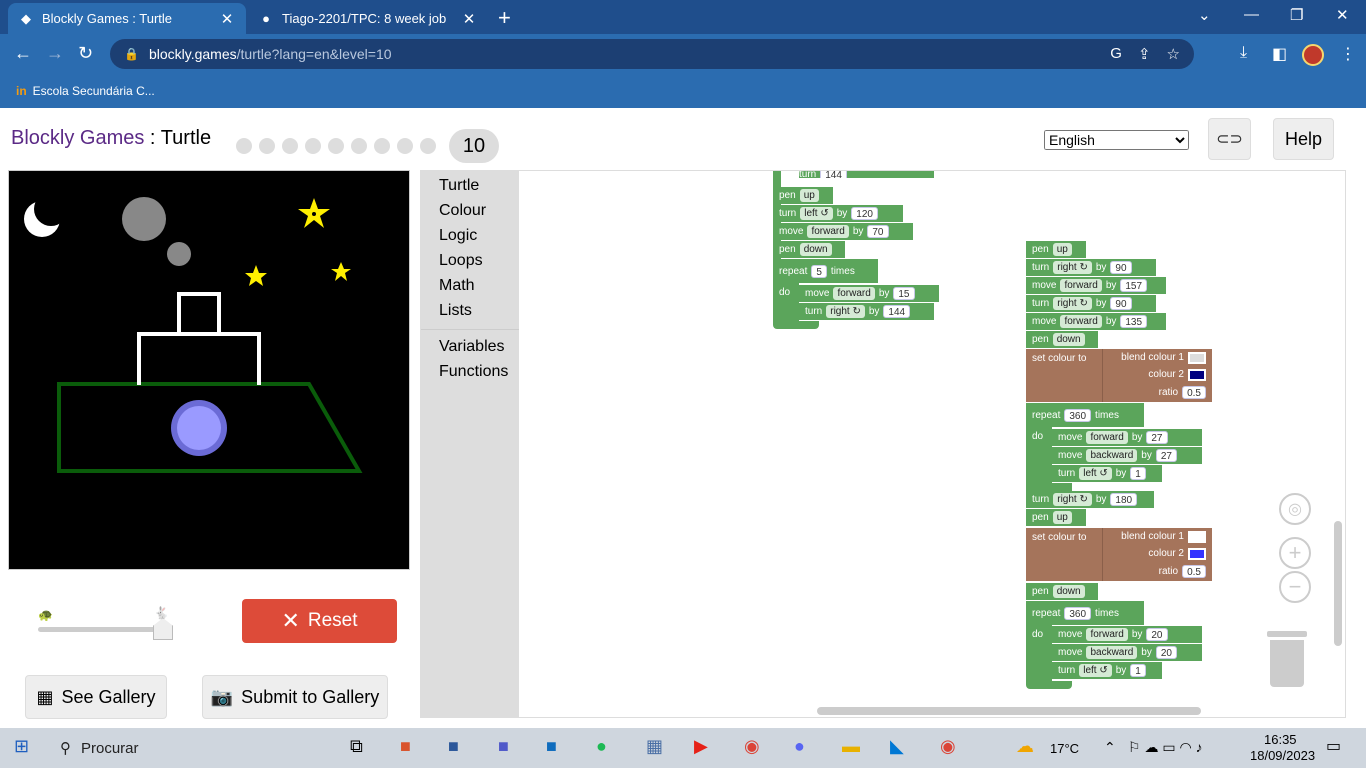  Describe the element at coordinates (816, 213) in the screenshot. I see `dropdown-left: left ↺` at that location.